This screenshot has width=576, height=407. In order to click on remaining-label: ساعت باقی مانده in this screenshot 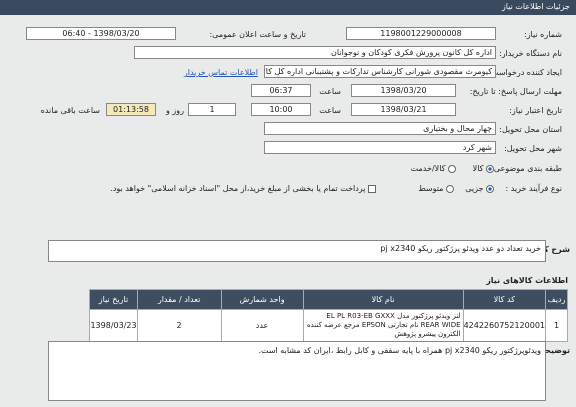, I will do `click(70, 110)`.